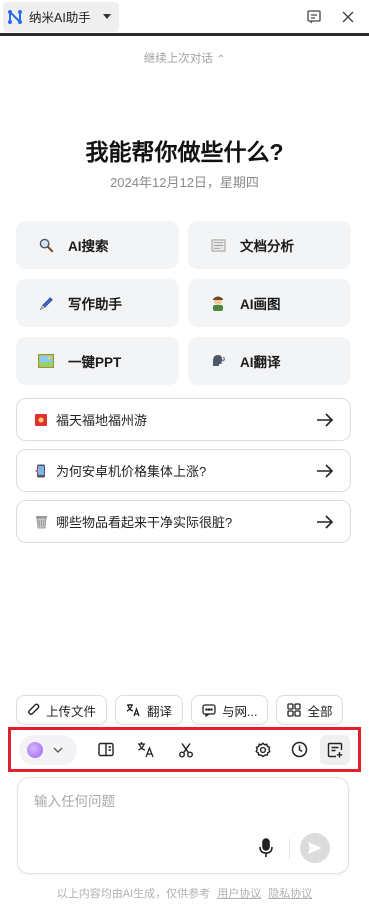 This screenshot has width=369, height=915. I want to click on feature-label: 一键PPT, so click(95, 362).